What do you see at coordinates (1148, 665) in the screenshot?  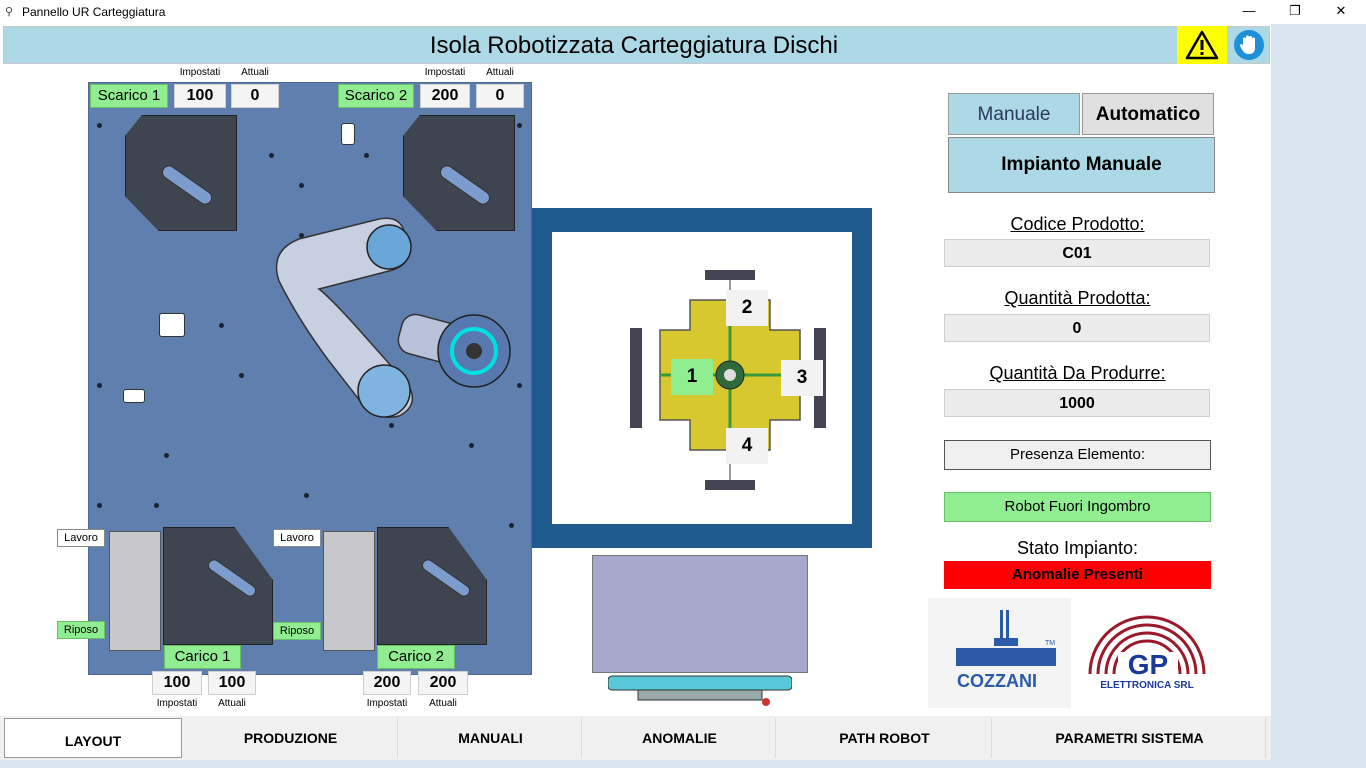 I see `gp-logo-letters: GP` at bounding box center [1148, 665].